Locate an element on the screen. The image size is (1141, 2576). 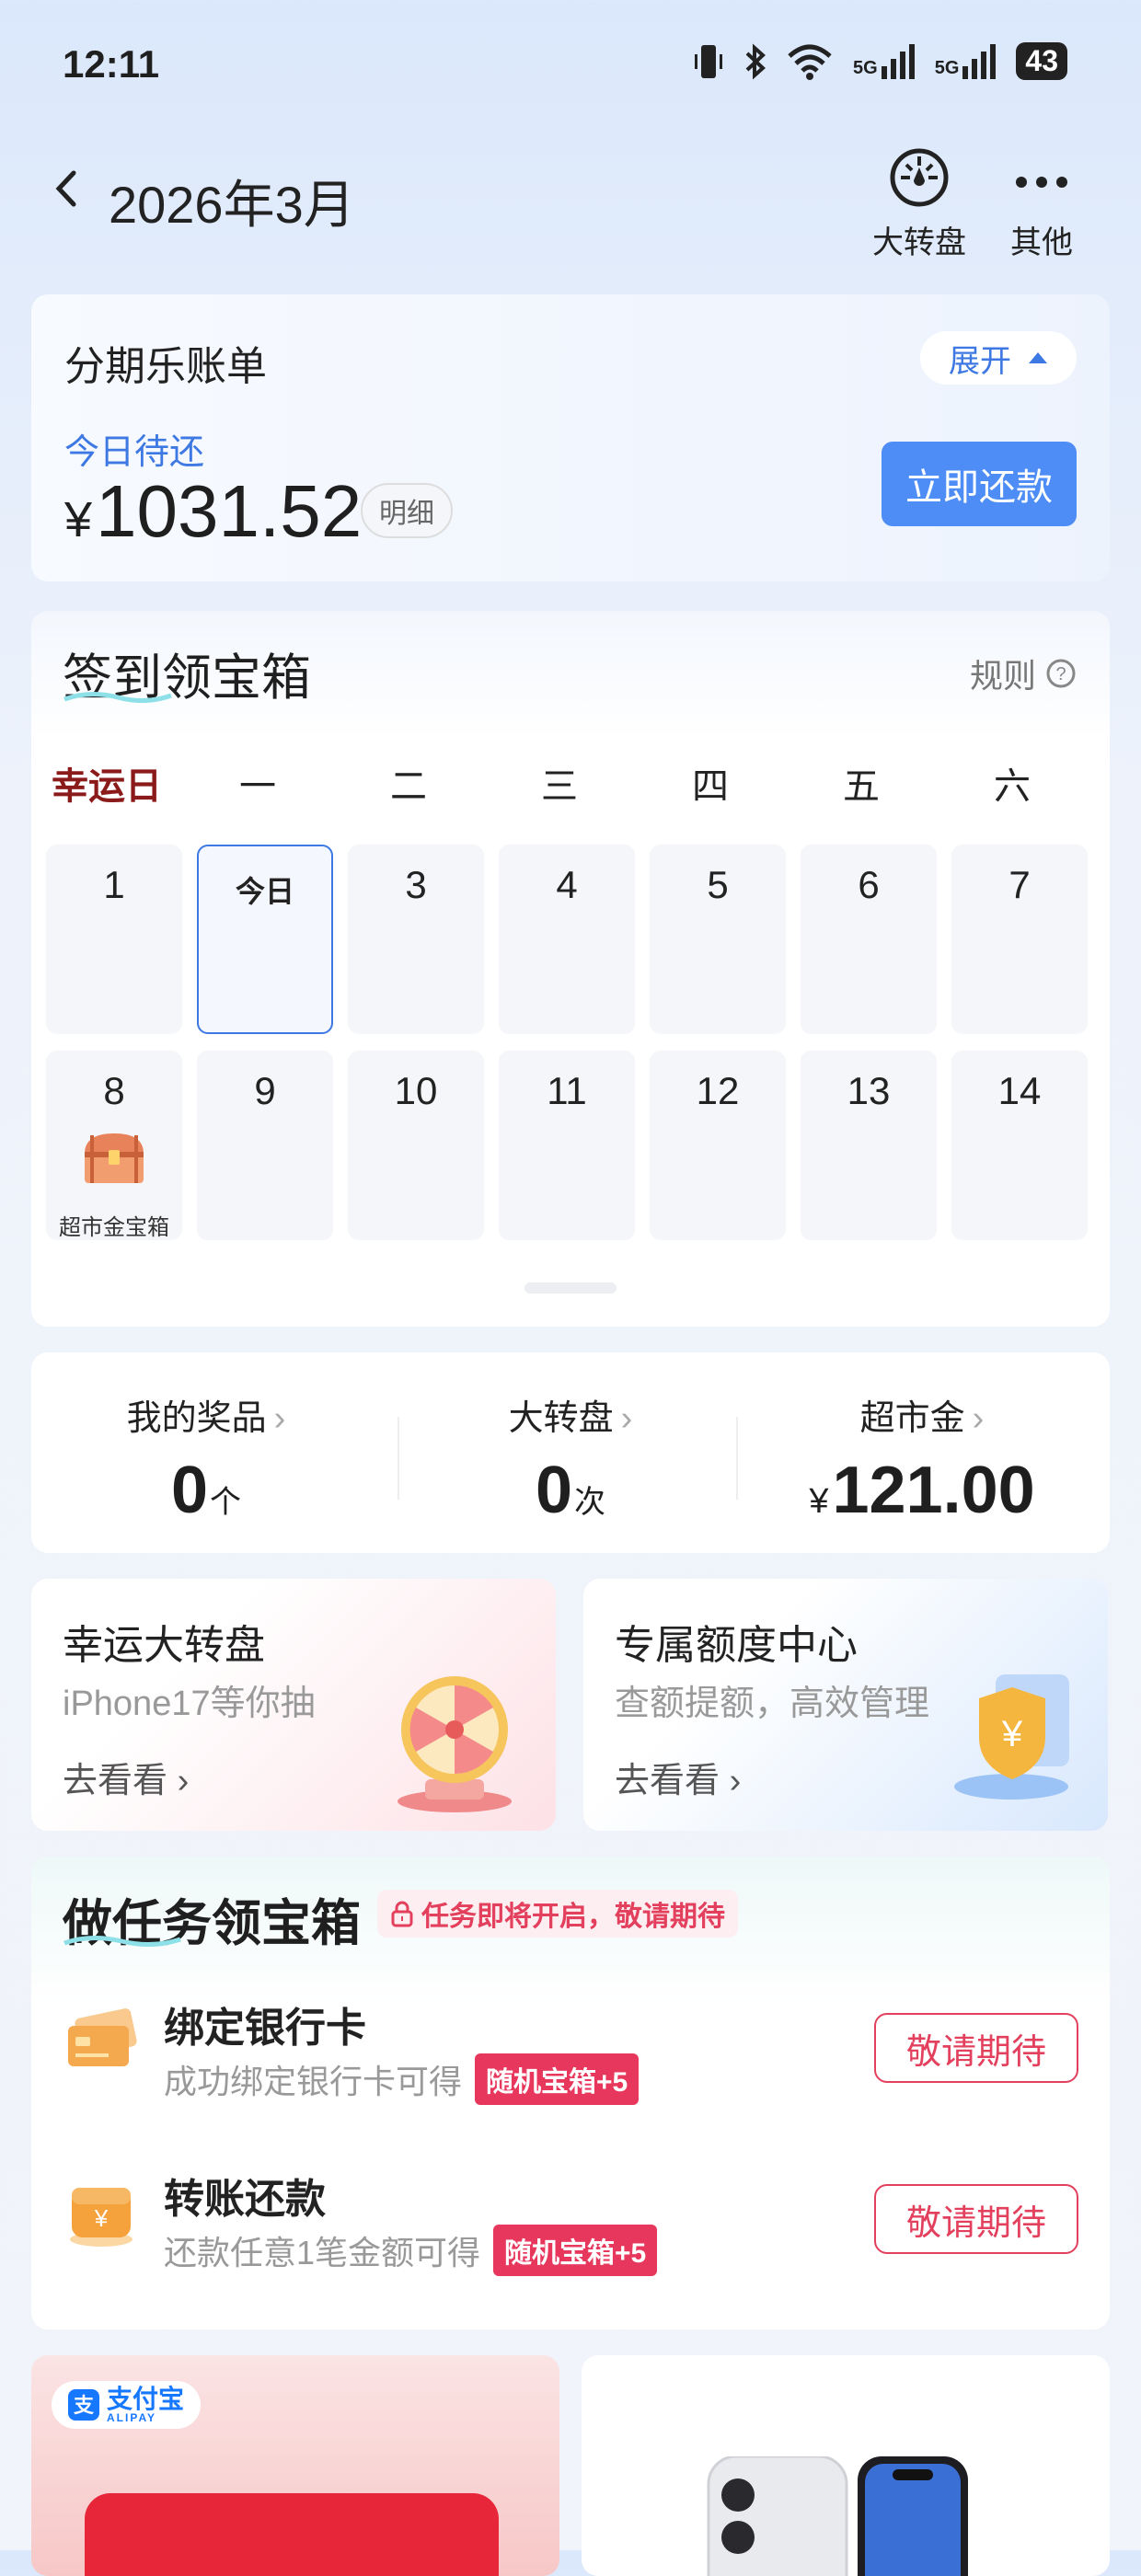
expand-button: 展开 is located at coordinates (998, 358).